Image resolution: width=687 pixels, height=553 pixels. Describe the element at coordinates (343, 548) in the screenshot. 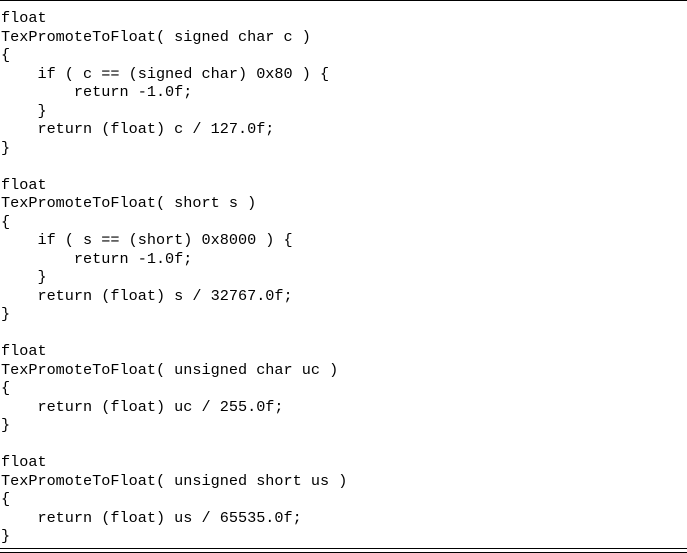

I see `bottom-rule` at that location.